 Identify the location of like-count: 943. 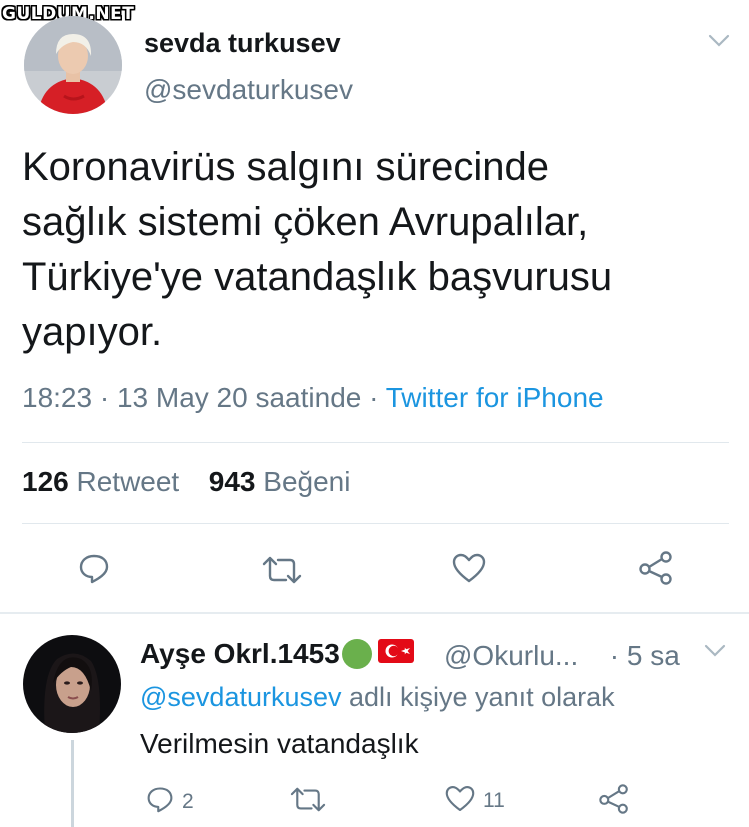
(232, 481).